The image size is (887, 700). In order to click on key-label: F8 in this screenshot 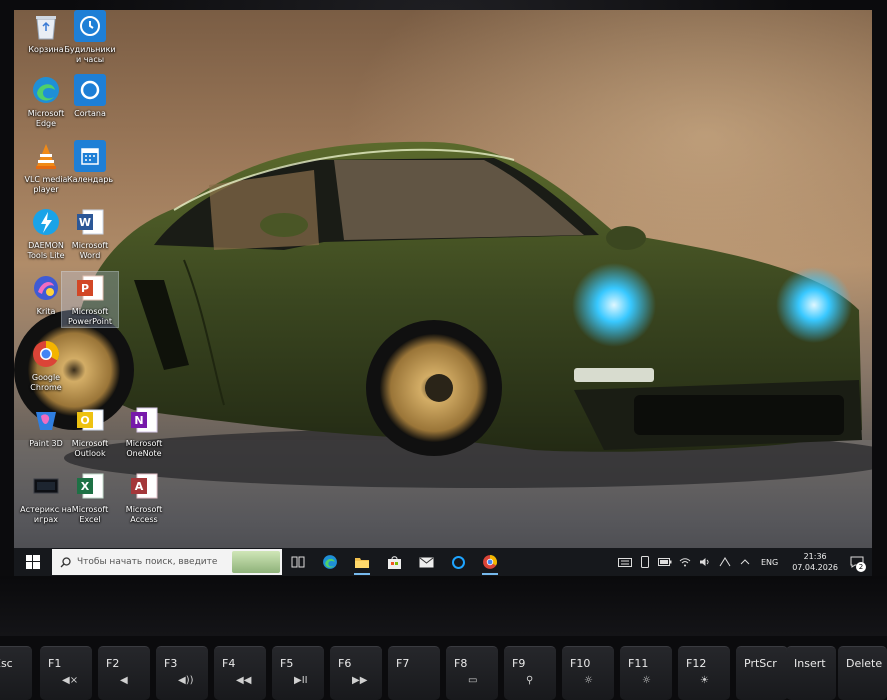, I will do `click(461, 663)`.